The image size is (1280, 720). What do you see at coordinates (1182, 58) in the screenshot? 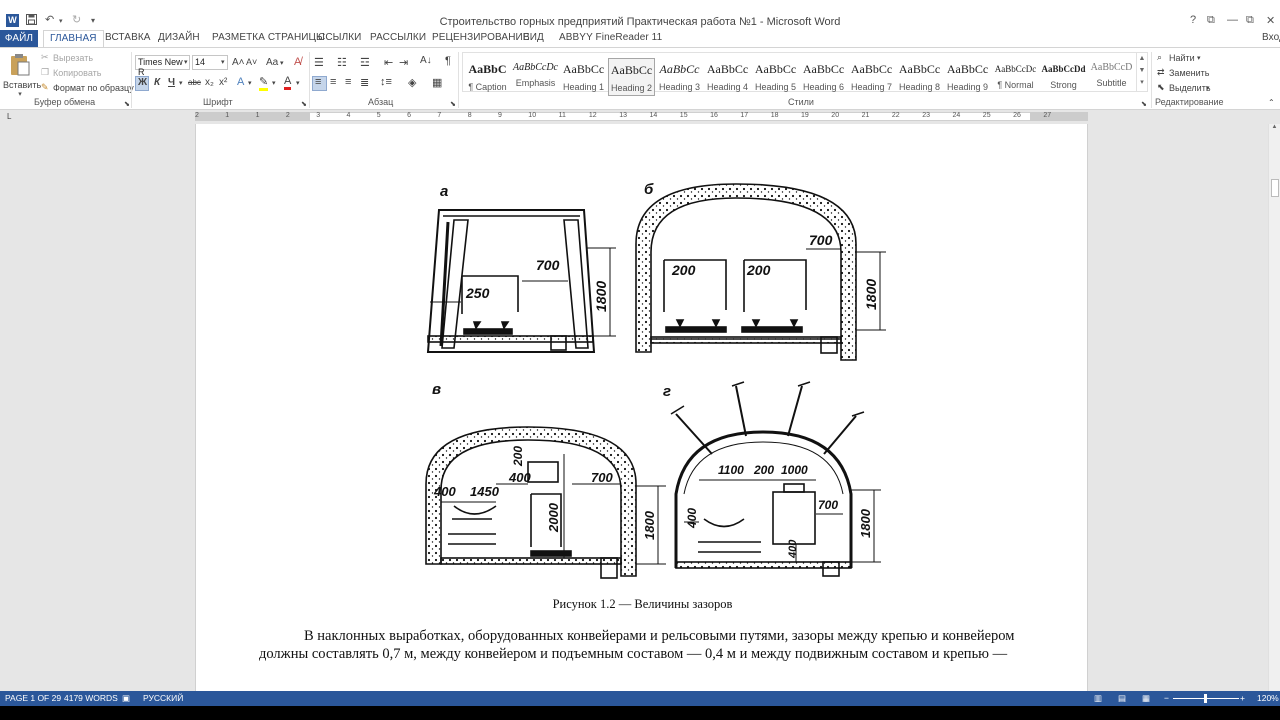
I see `find-button: Найти` at bounding box center [1182, 58].